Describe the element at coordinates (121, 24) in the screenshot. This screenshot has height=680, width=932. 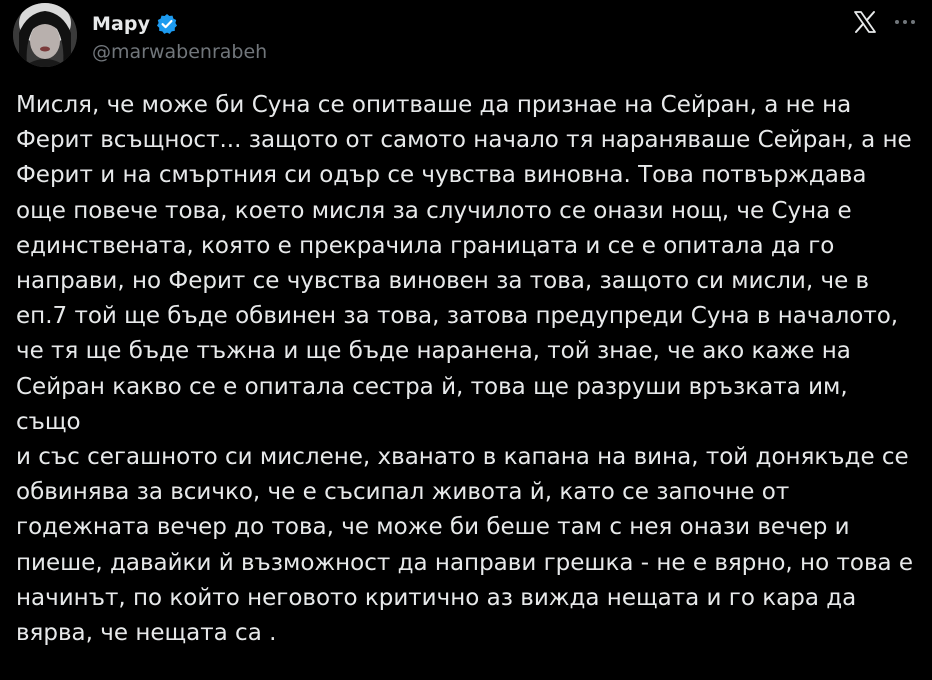
I see `display-name: Мару` at that location.